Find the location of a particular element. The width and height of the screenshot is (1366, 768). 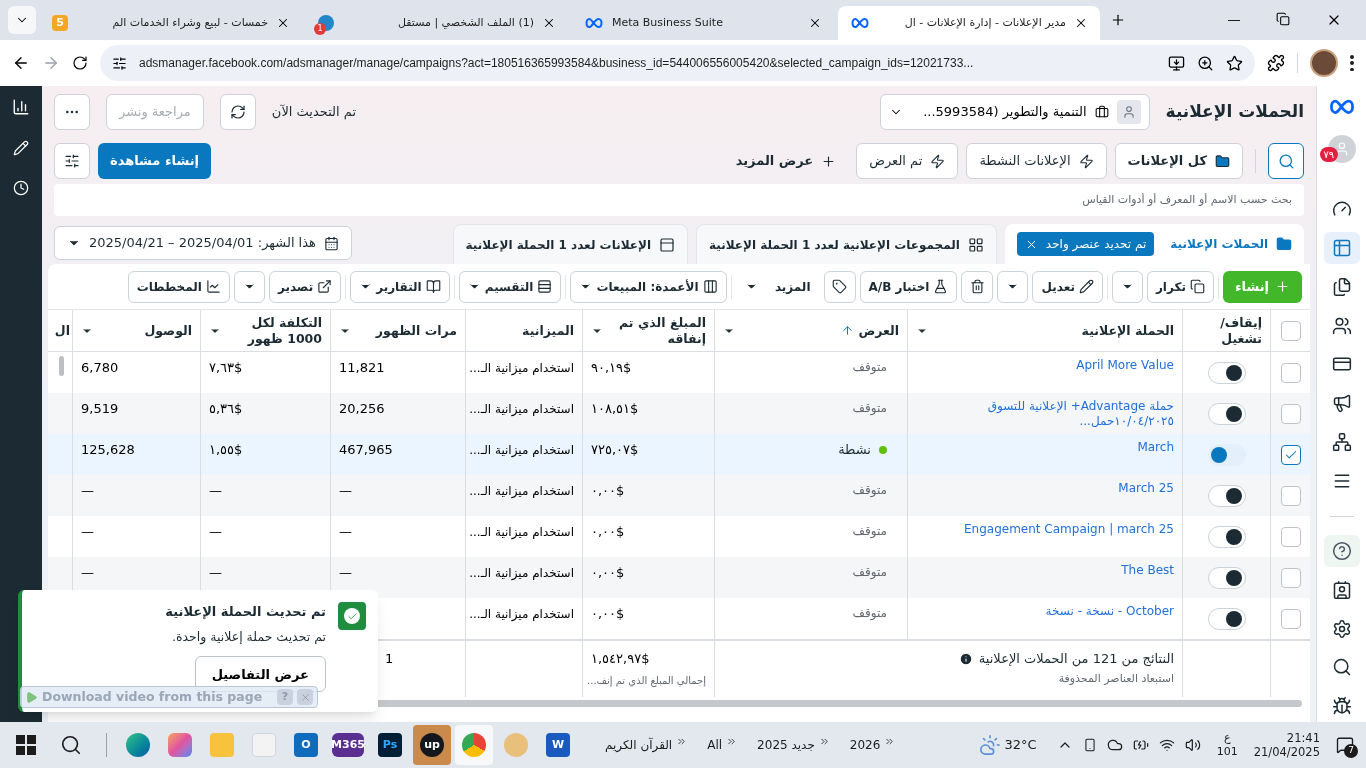

show-more-button: عرض المزيد is located at coordinates (786, 161).